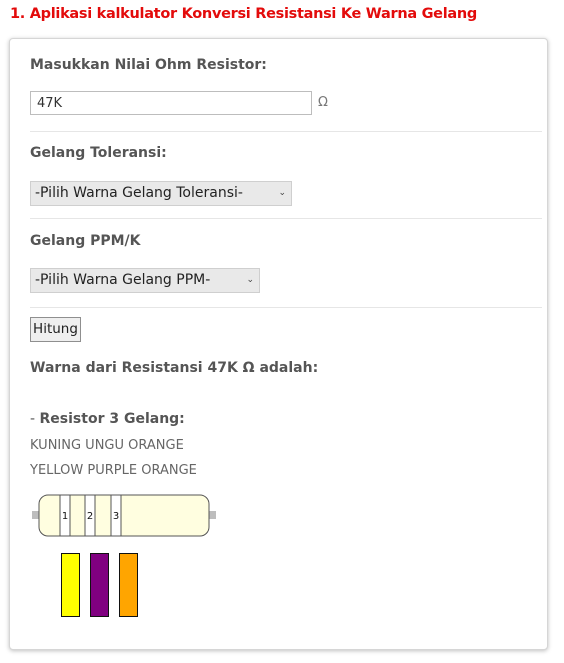 This screenshot has width=564, height=663. Describe the element at coordinates (123, 280) in the screenshot. I see `ppm-select-value: -Pilih Warna Gelang PPM-` at that location.